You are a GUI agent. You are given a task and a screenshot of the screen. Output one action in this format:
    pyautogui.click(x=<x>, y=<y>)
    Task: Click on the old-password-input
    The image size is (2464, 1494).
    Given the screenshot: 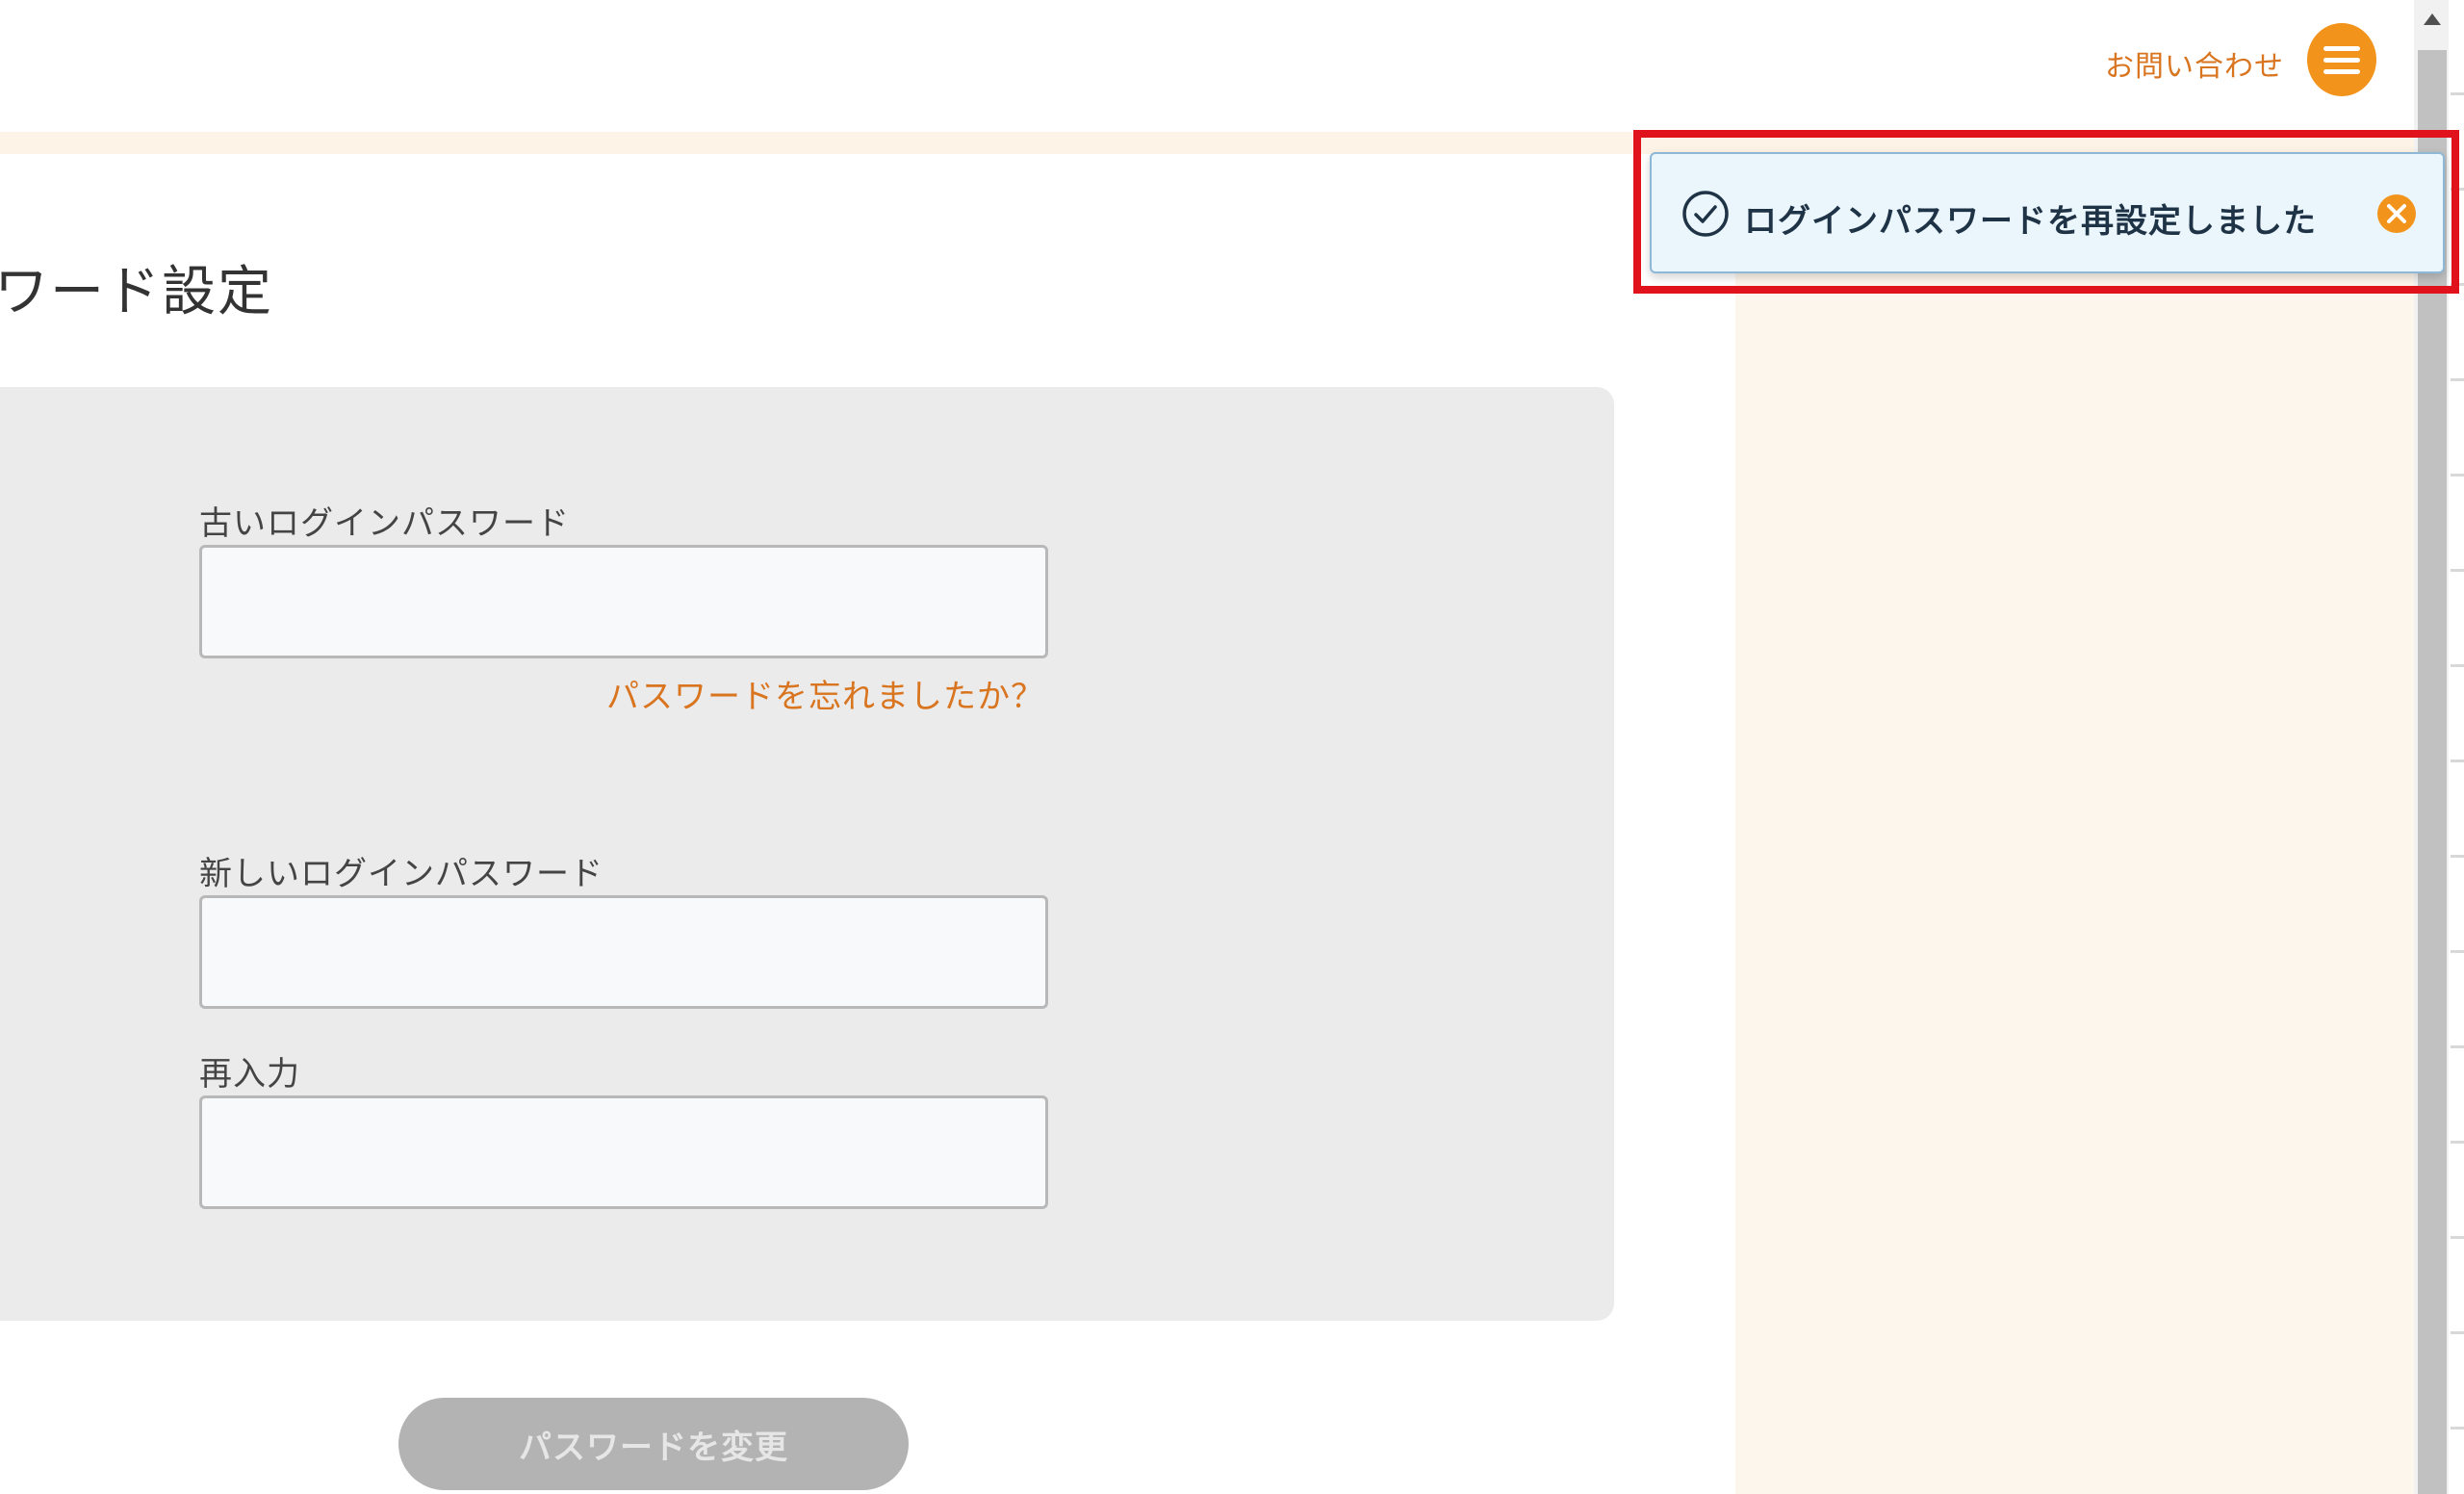 What is the action you would take?
    pyautogui.click(x=623, y=602)
    